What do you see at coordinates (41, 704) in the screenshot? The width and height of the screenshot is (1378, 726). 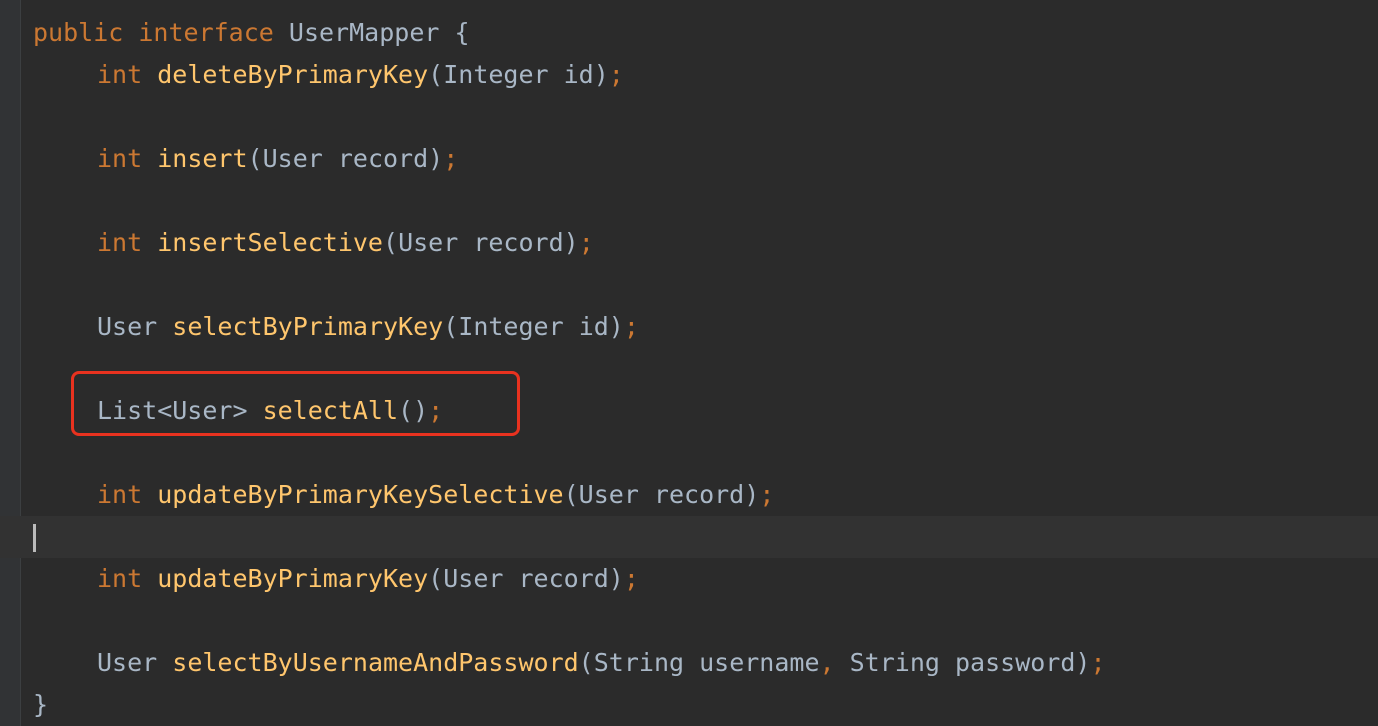 I see `close-brace: }` at bounding box center [41, 704].